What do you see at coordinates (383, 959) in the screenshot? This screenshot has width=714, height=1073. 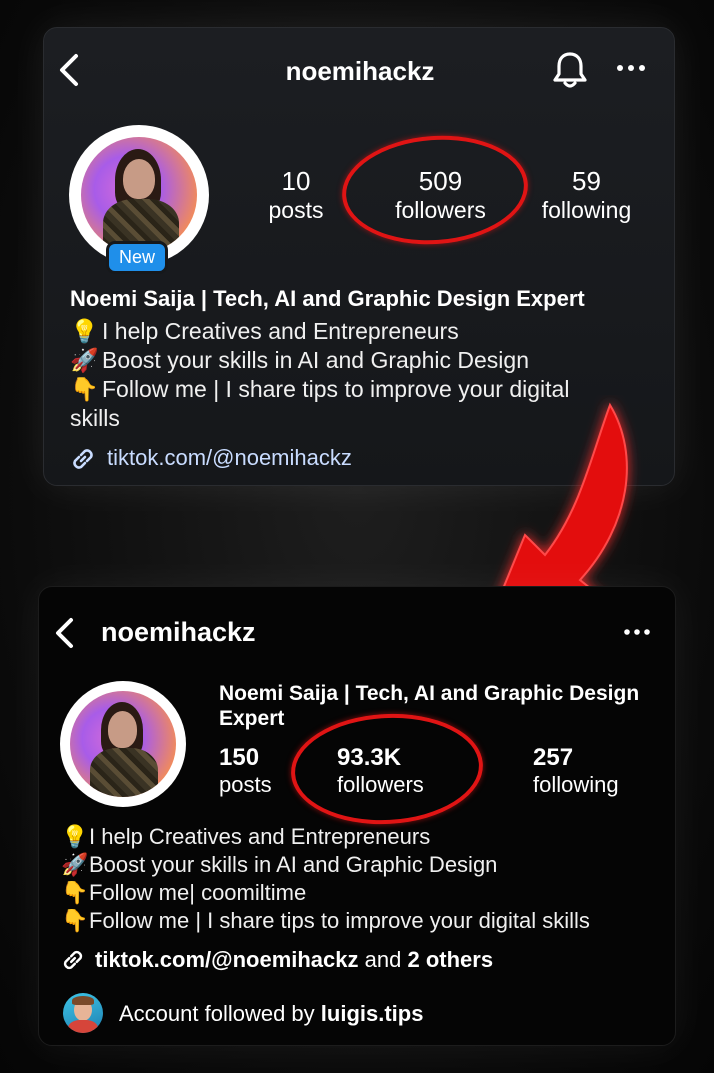 I see `link-suffix-and: and` at bounding box center [383, 959].